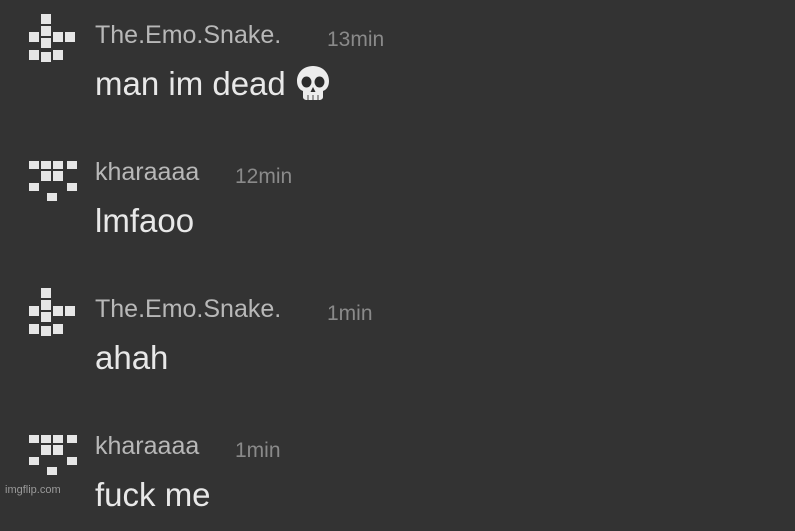 This screenshot has height=531, width=795. I want to click on timestamp: 12min, so click(264, 176).